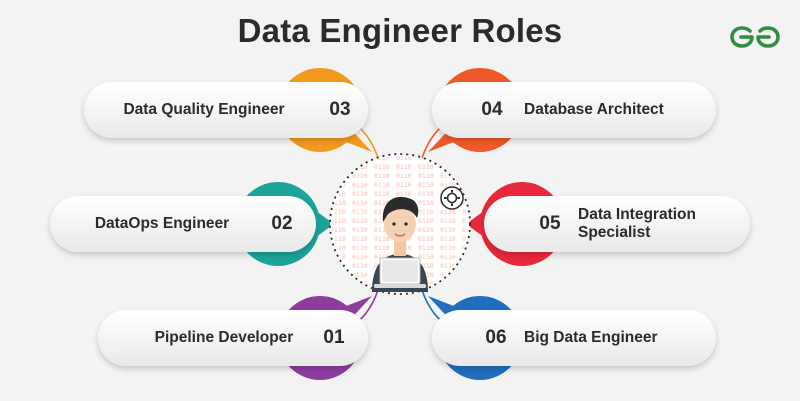 Image resolution: width=800 pixels, height=401 pixels. I want to click on role-label-01: Pipeline Developer, so click(224, 337).